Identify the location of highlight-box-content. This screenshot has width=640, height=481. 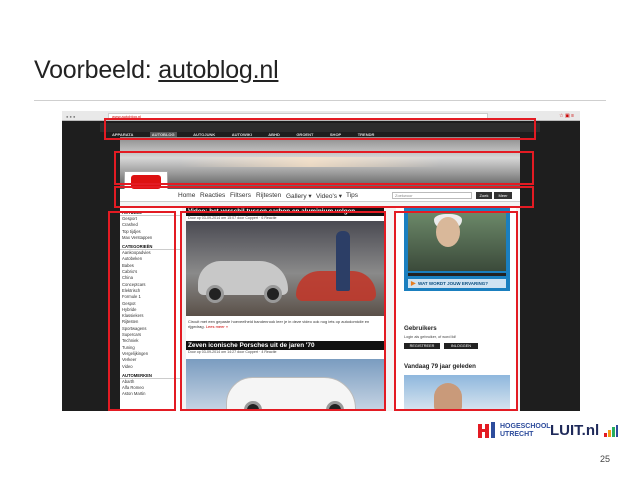
(283, 311).